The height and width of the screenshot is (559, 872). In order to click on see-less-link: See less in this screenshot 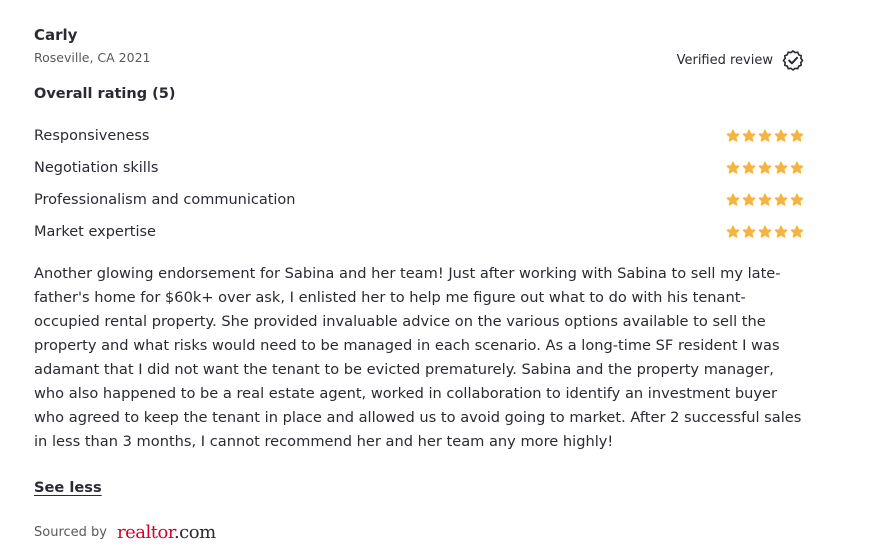, I will do `click(68, 487)`.